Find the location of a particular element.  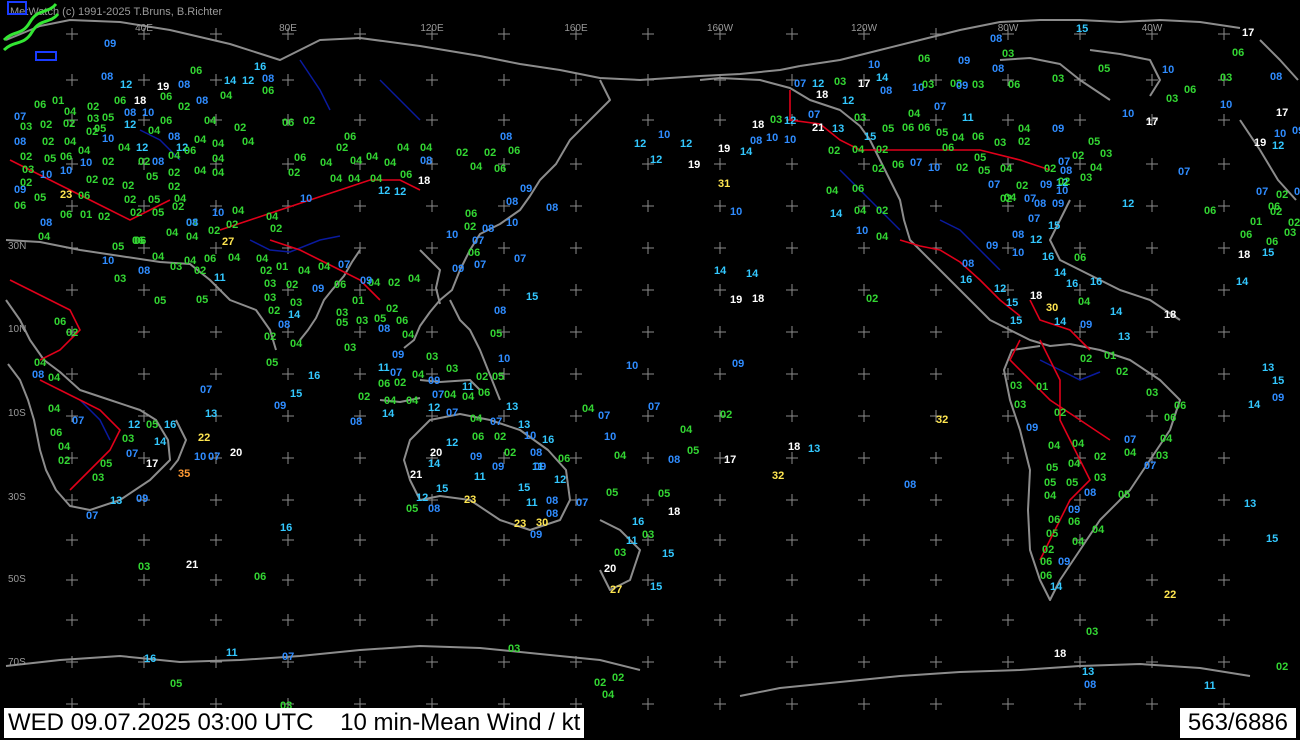

station-wind-value: 13 is located at coordinates (838, 129).